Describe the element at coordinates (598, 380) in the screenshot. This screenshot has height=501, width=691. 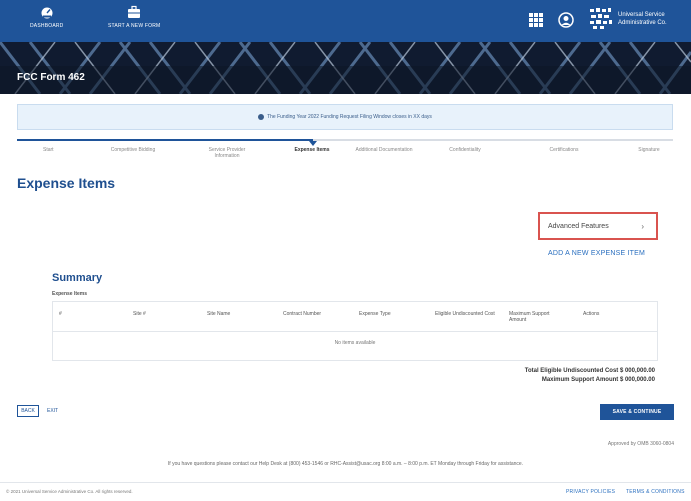
I see `maximum-support-amount: Maximum Support Amount $ 000,000.00` at that location.